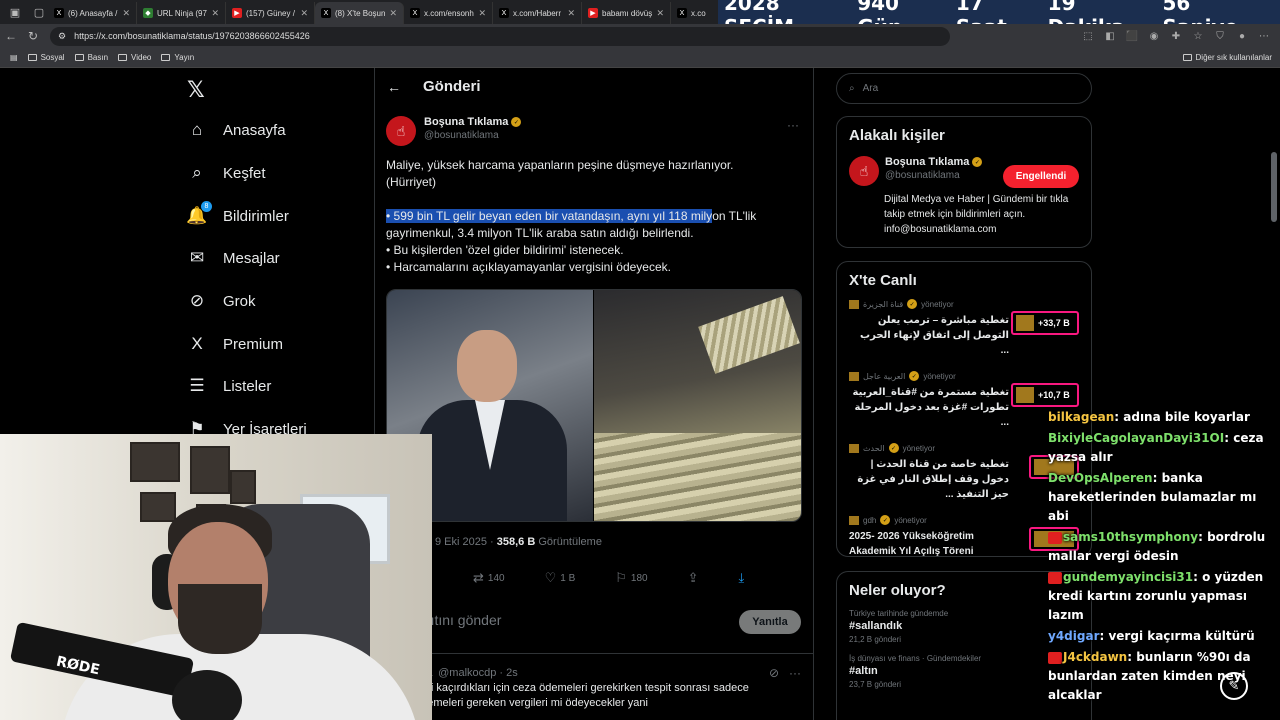 The image size is (1280, 720). What do you see at coordinates (1088, 36) in the screenshot?
I see `extension-icon: ⬚` at bounding box center [1088, 36].